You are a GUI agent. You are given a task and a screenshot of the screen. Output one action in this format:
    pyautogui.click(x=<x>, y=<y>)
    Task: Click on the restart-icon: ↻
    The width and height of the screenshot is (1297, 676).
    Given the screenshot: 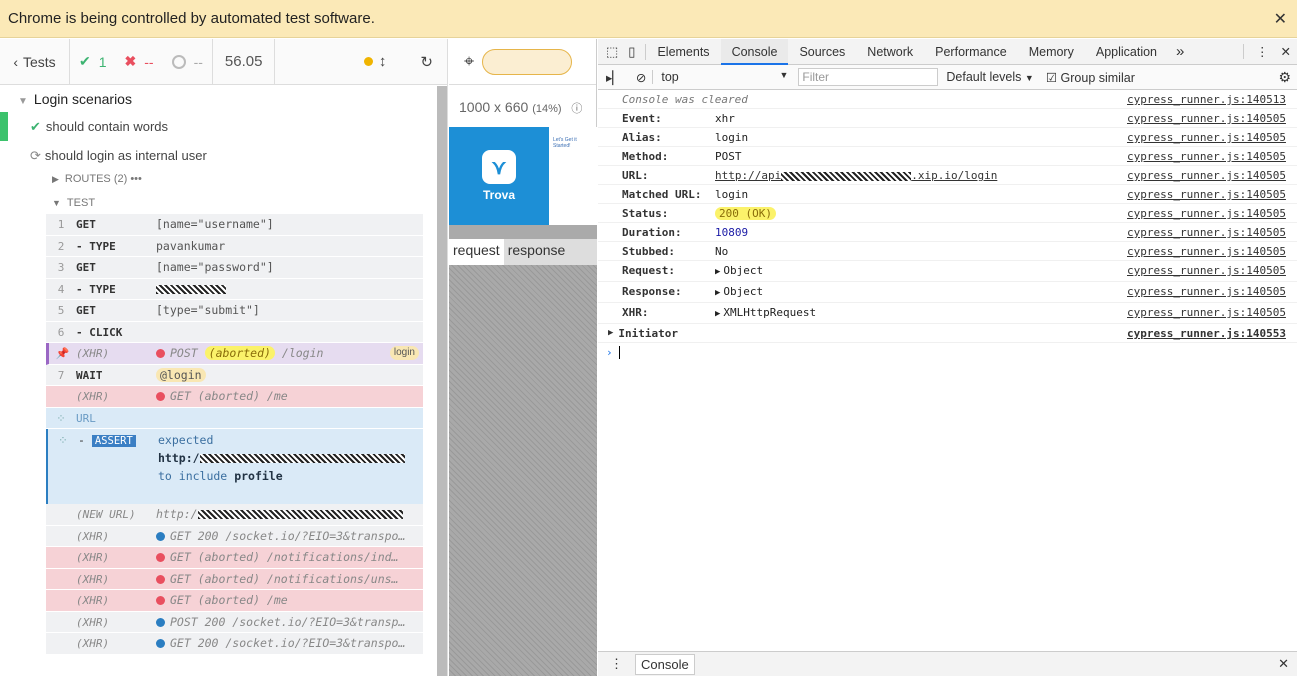 What is the action you would take?
    pyautogui.click(x=426, y=62)
    